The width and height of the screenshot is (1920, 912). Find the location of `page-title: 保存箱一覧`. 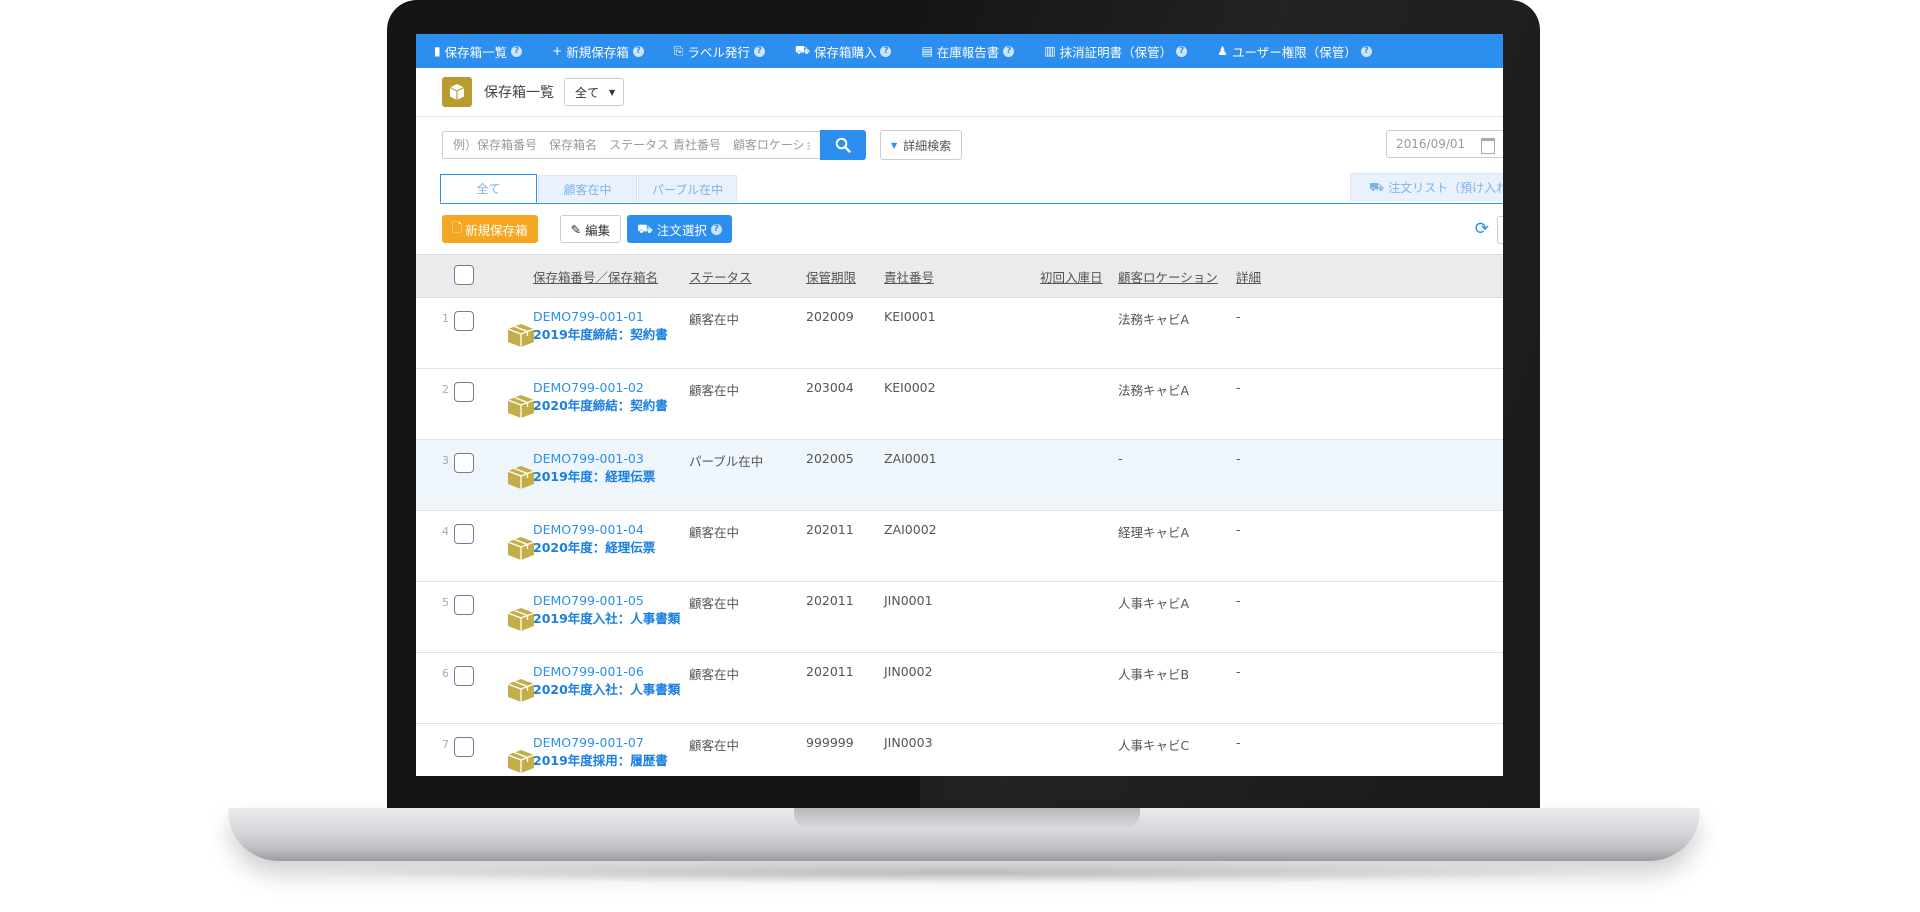

page-title: 保存箱一覧 is located at coordinates (519, 93).